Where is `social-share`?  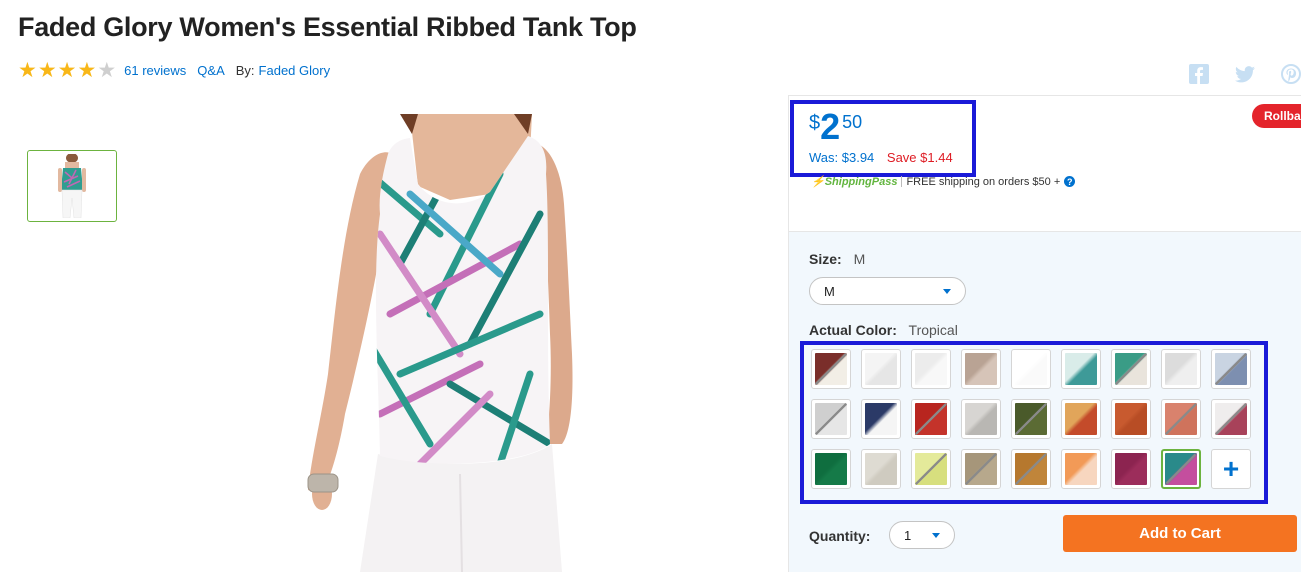 social-share is located at coordinates (1245, 74).